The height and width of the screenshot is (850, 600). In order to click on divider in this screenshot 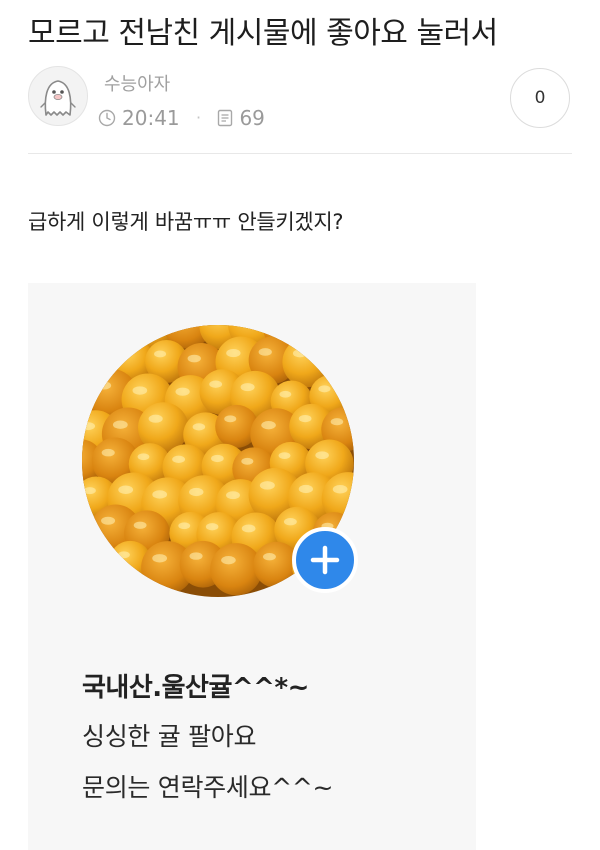, I will do `click(300, 153)`.